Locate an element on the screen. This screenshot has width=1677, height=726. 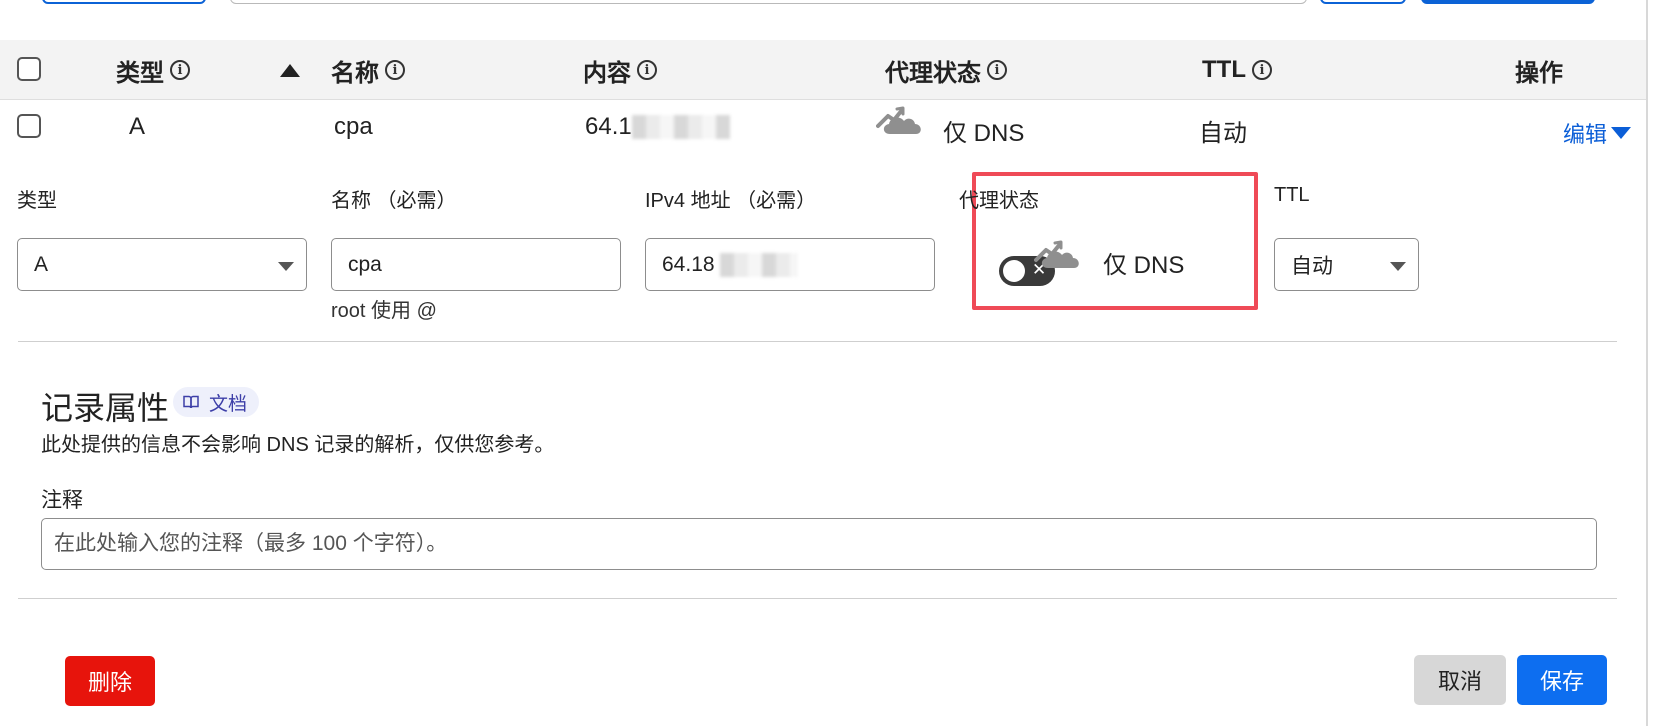
record-props-description: 此处提供的信息不会影响 DNS 记录的解析，仅供您参考。 is located at coordinates (298, 445).